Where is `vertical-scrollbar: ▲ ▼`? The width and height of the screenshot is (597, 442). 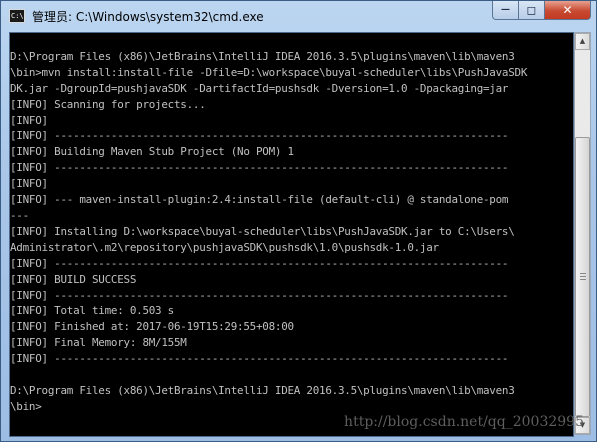
vertical-scrollbar: ▲ ▼ is located at coordinates (582, 233).